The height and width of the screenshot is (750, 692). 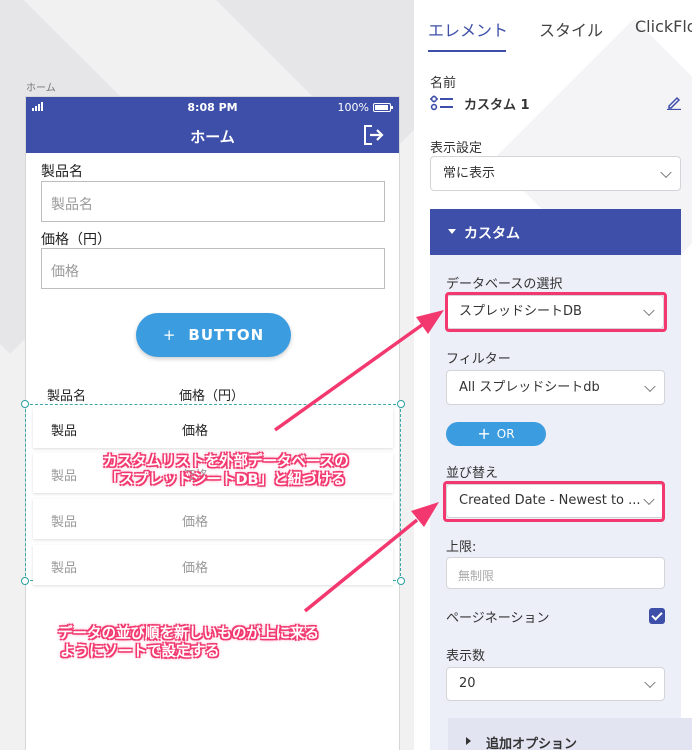 I want to click on or-button-label: OR, so click(x=505, y=434).